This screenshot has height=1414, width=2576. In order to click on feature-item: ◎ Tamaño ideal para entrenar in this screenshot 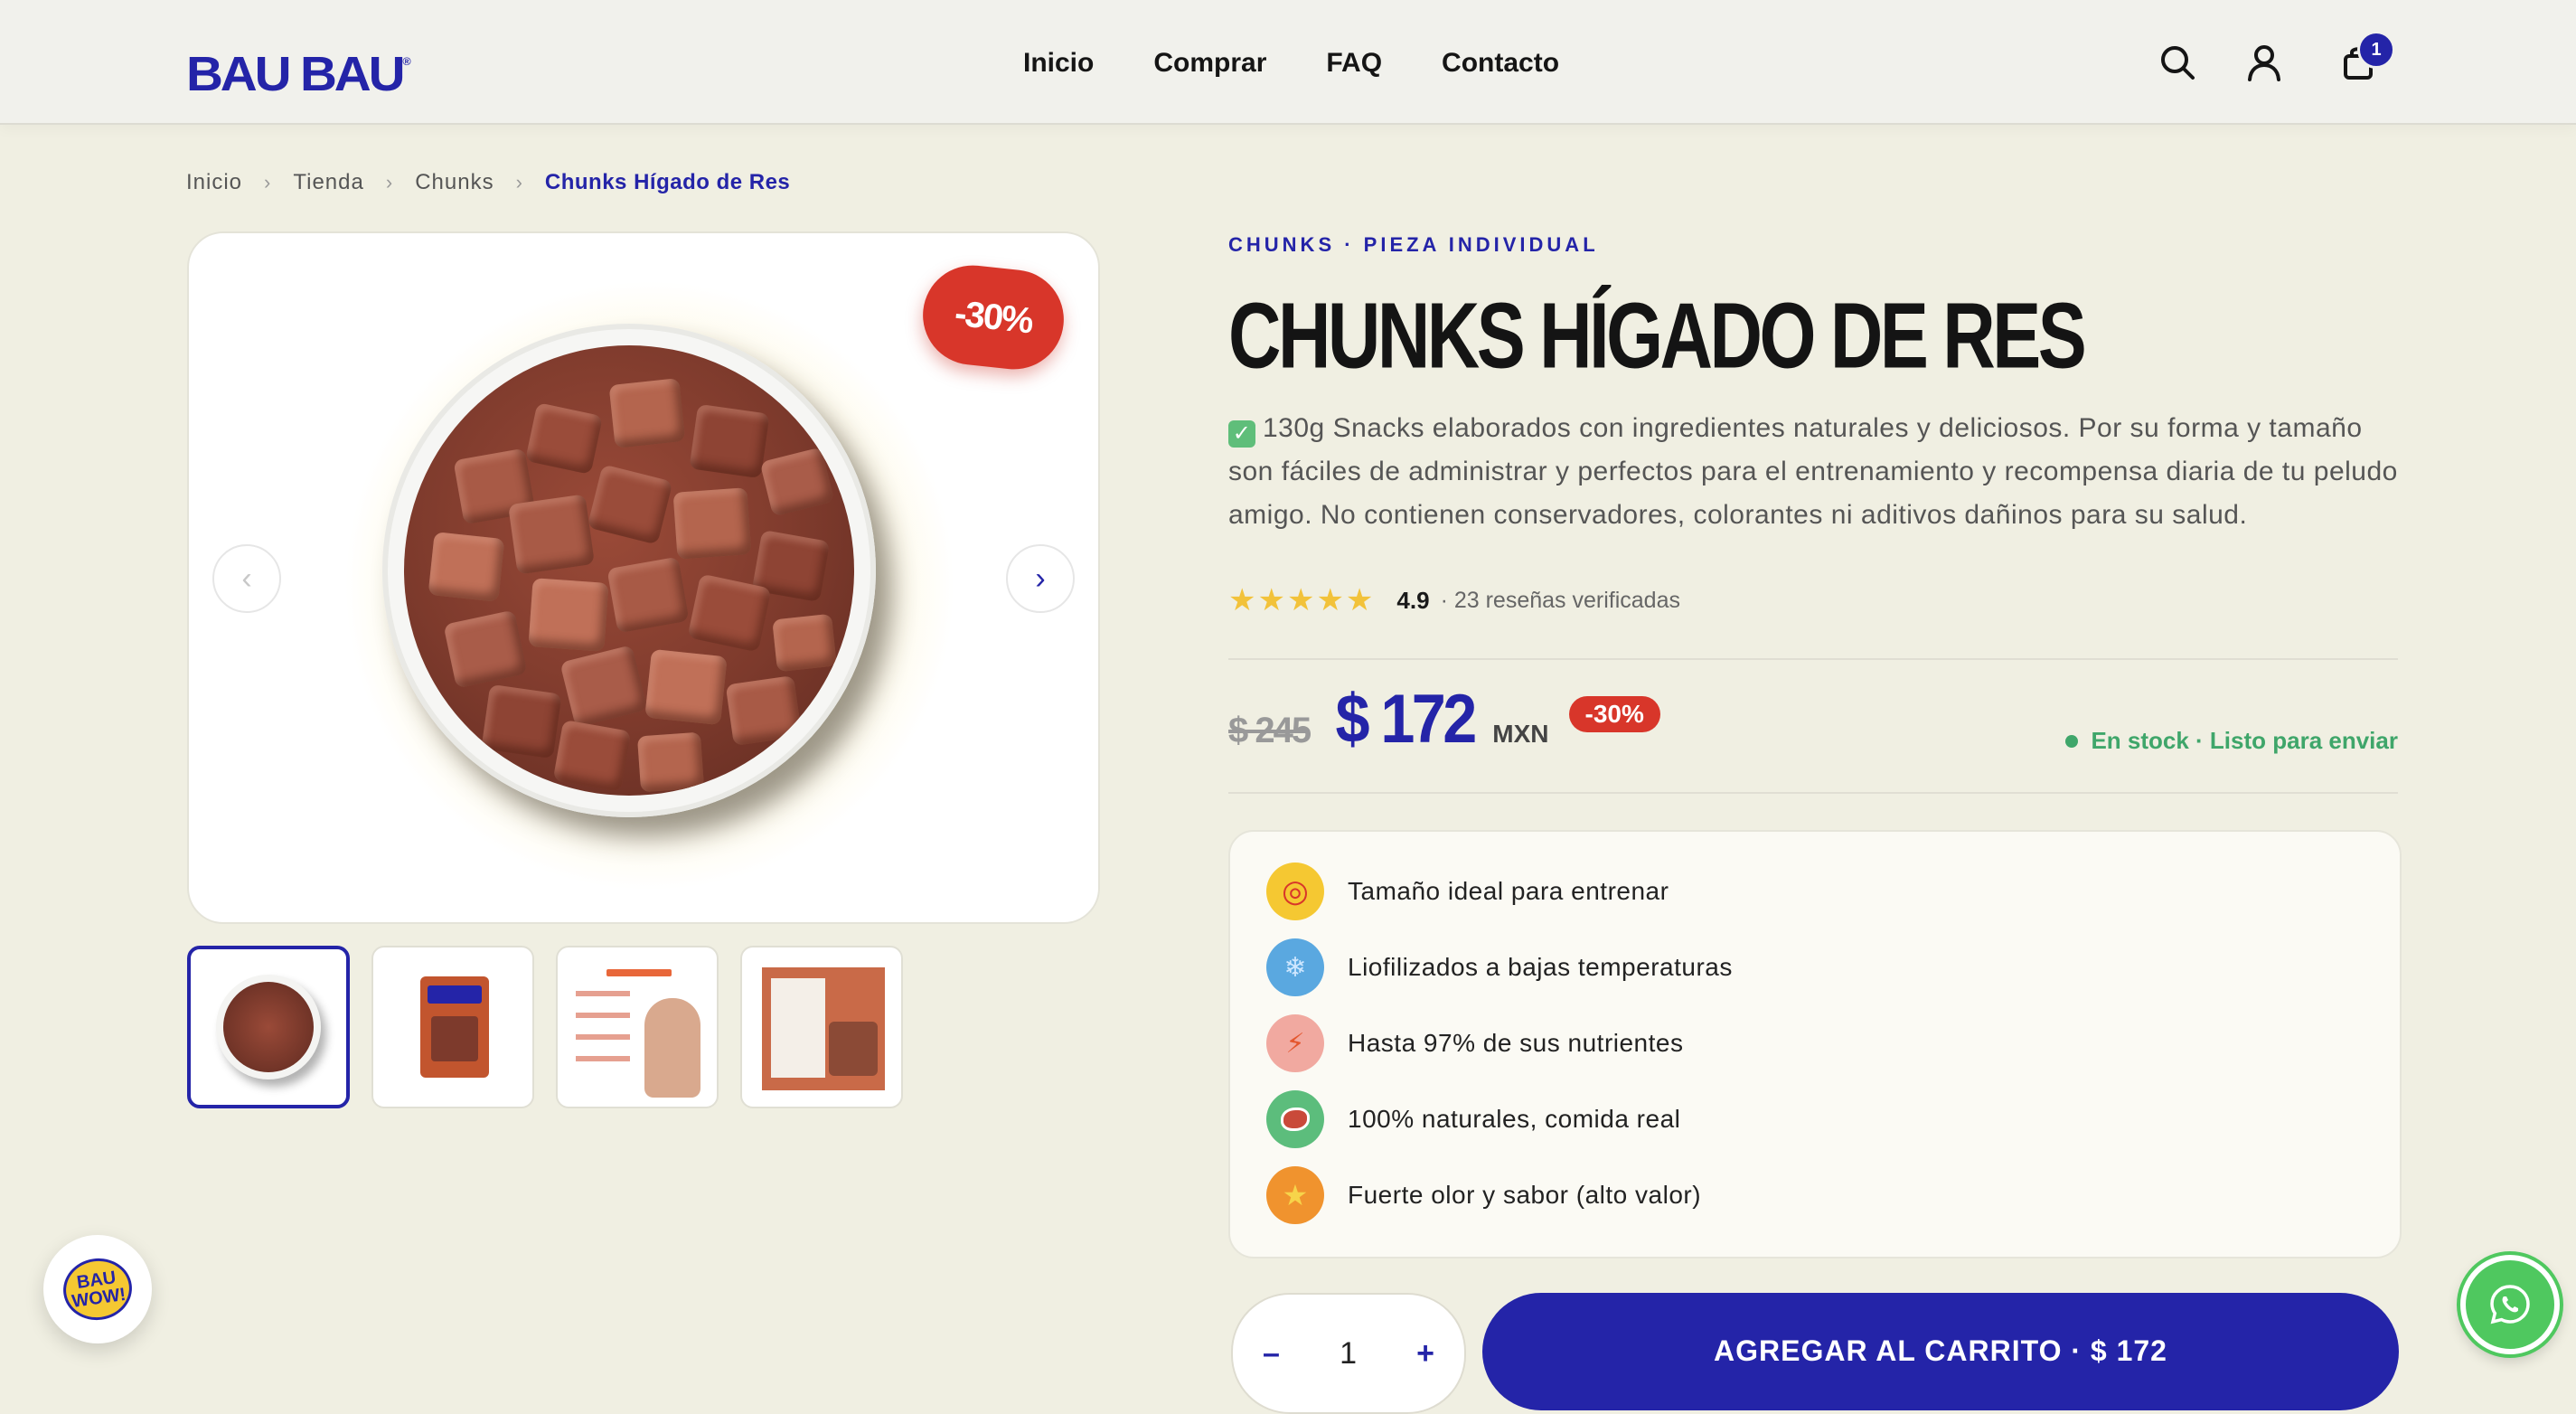, I will do `click(1468, 891)`.